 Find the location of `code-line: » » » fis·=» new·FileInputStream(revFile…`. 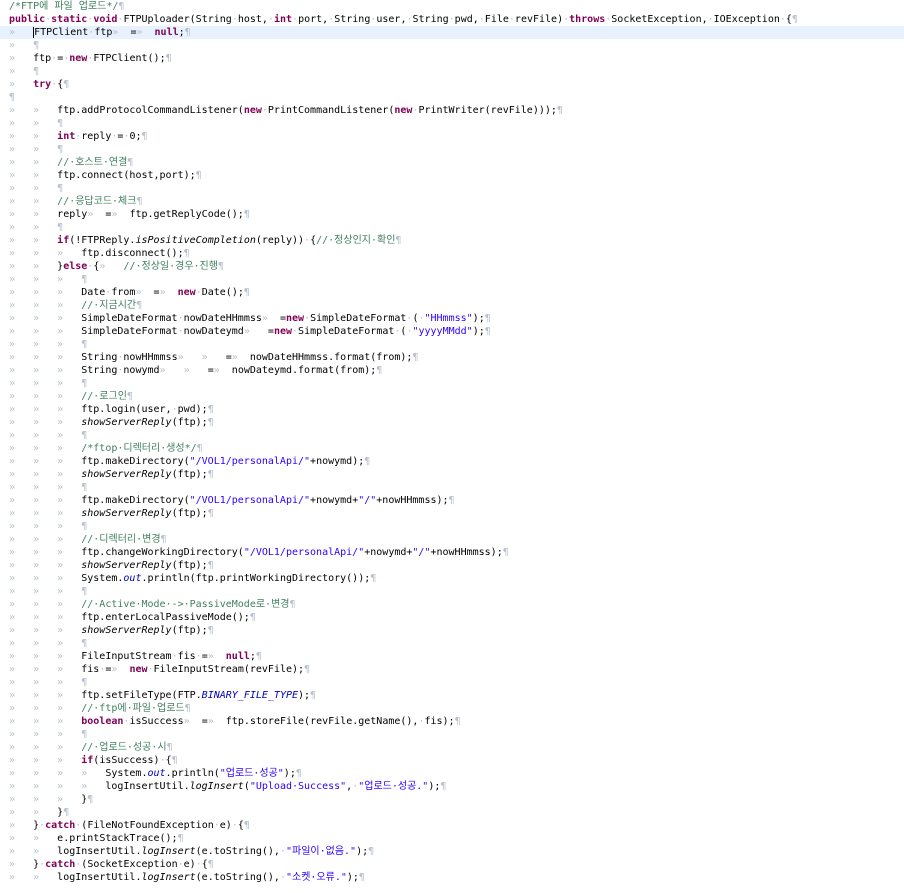

code-line: » » » fis·=» new·FileInputStream(revFile… is located at coordinates (452, 669).